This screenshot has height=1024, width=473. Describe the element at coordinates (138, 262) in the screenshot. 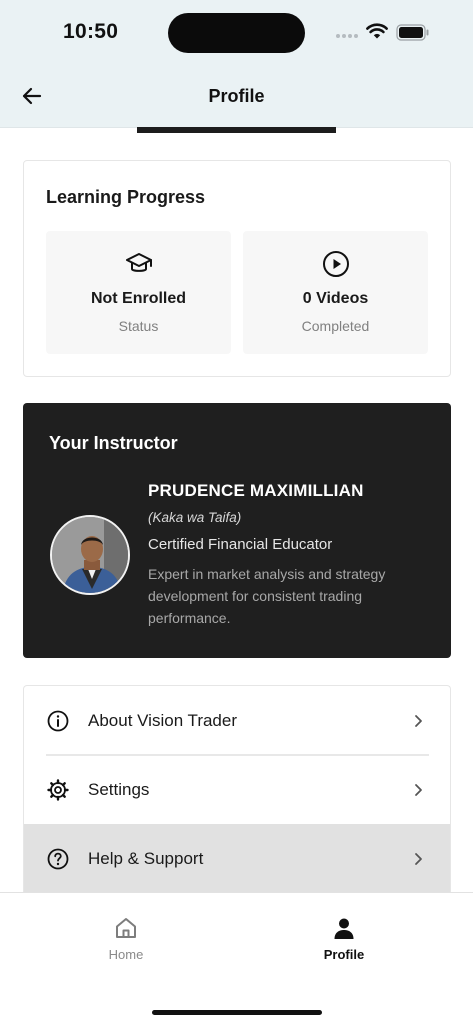

I see `graduation-cap-icon` at that location.